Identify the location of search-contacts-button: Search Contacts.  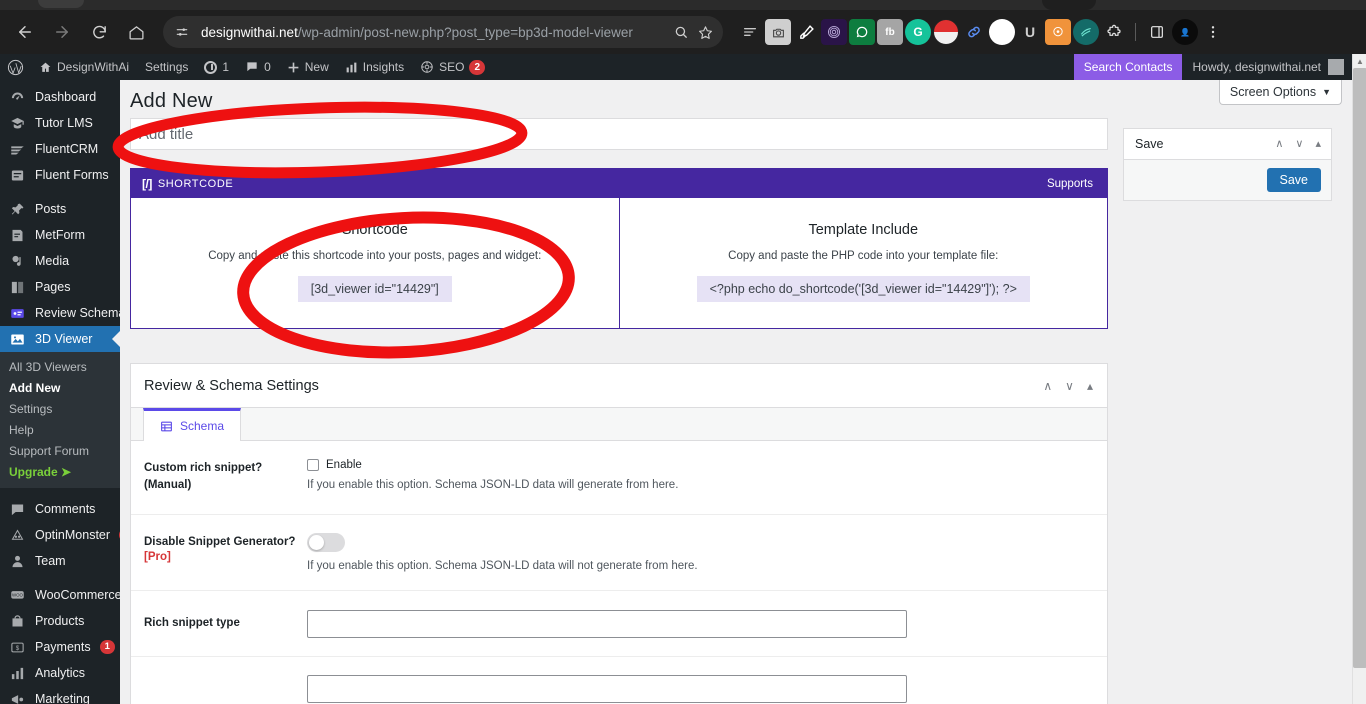
(1128, 67).